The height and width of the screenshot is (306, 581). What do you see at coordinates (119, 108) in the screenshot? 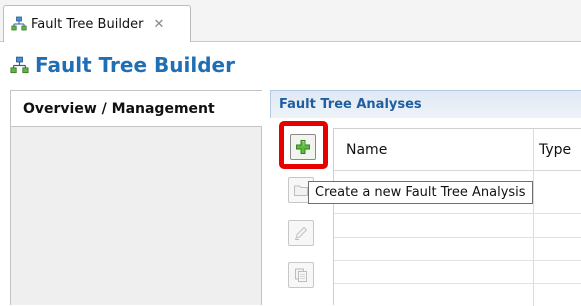
I see `tab-label: Overview / Management` at bounding box center [119, 108].